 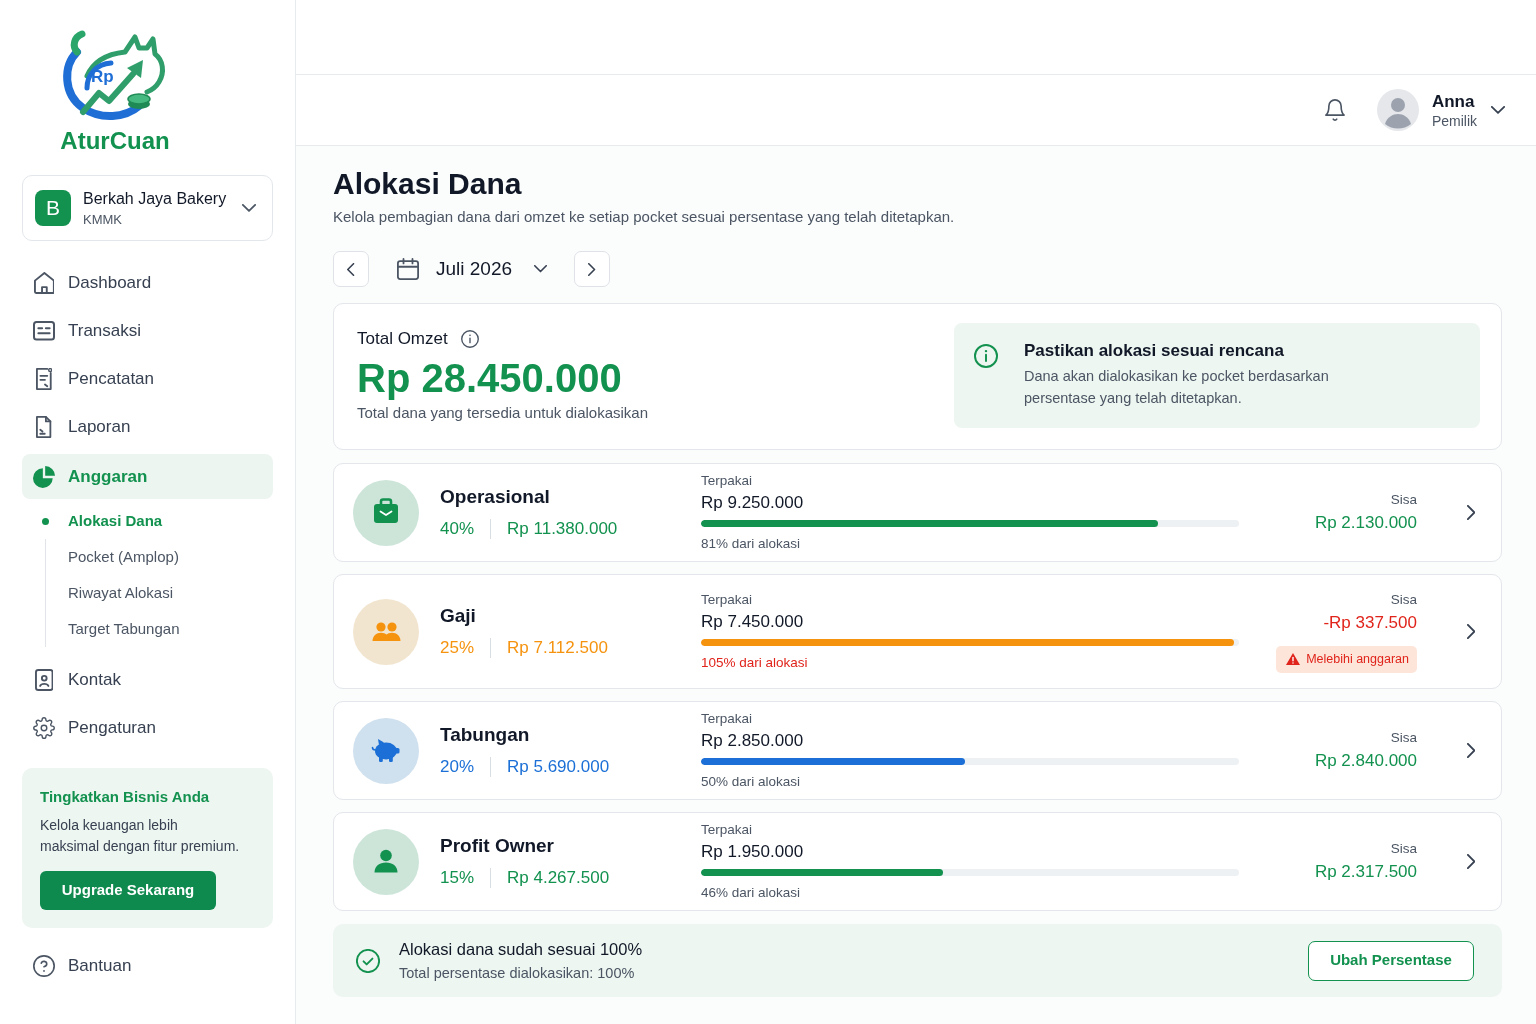 What do you see at coordinates (562, 529) in the screenshot?
I see `pocket-allocation: Rp 11.380.000` at bounding box center [562, 529].